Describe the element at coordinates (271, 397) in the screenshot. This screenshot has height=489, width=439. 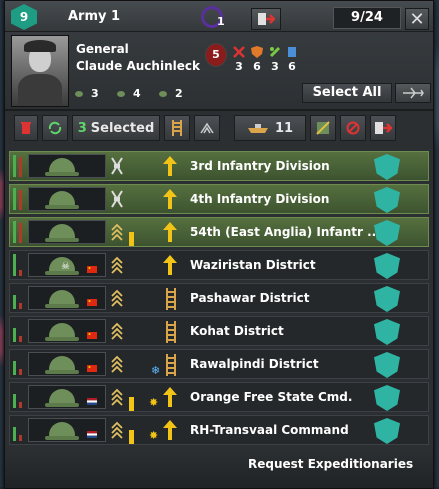
I see `division-name: Orange Free State Cmd.` at that location.